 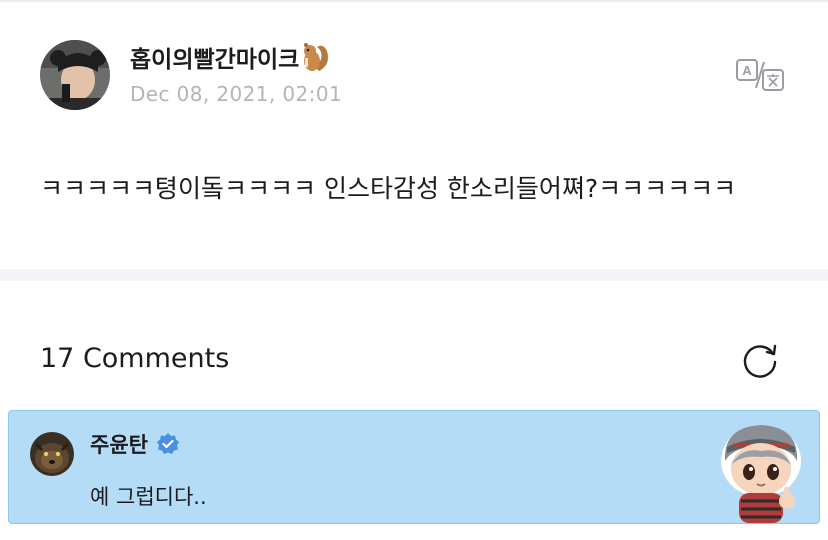 I want to click on author-name: 홉이의빨간마이크, so click(x=230, y=57).